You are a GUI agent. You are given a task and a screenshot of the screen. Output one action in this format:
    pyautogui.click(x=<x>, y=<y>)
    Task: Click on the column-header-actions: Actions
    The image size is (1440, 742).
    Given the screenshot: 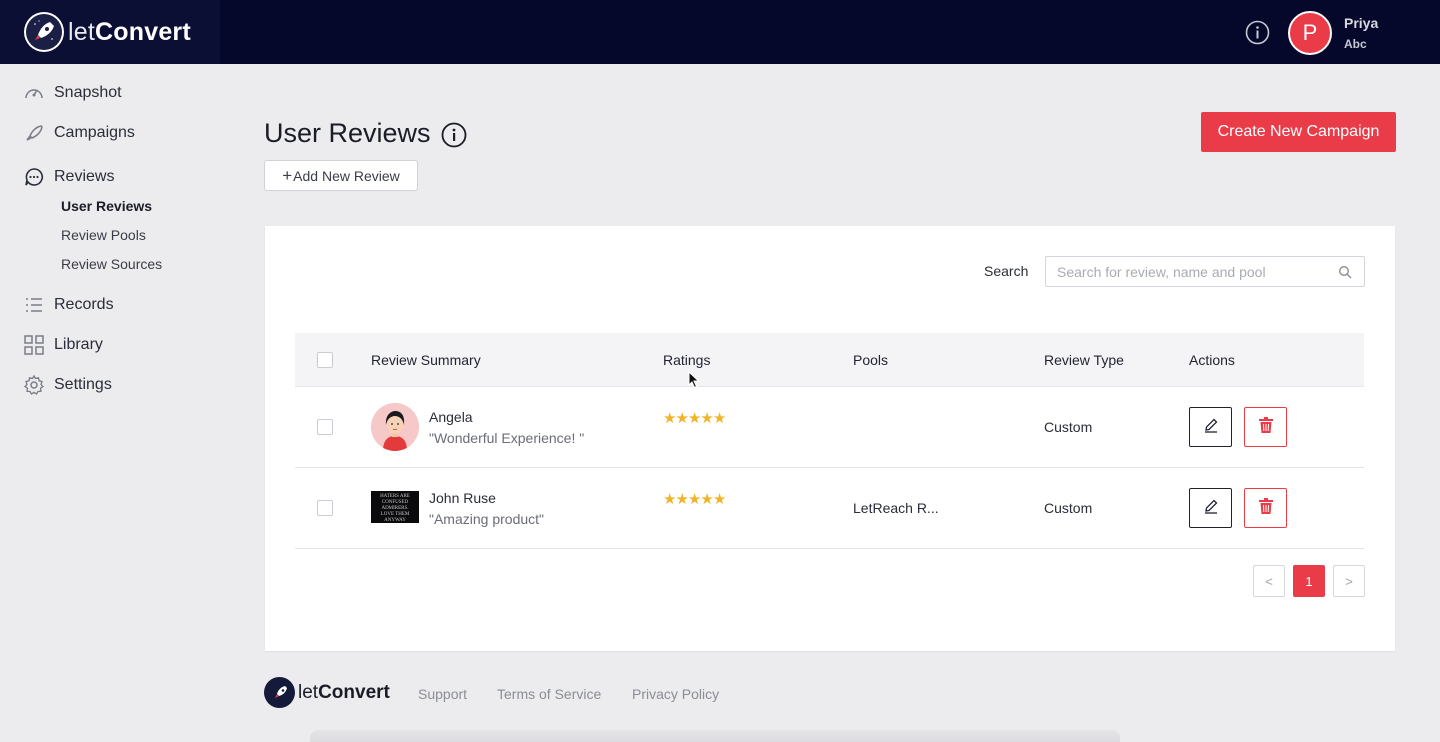 What is the action you would take?
    pyautogui.click(x=1212, y=360)
    